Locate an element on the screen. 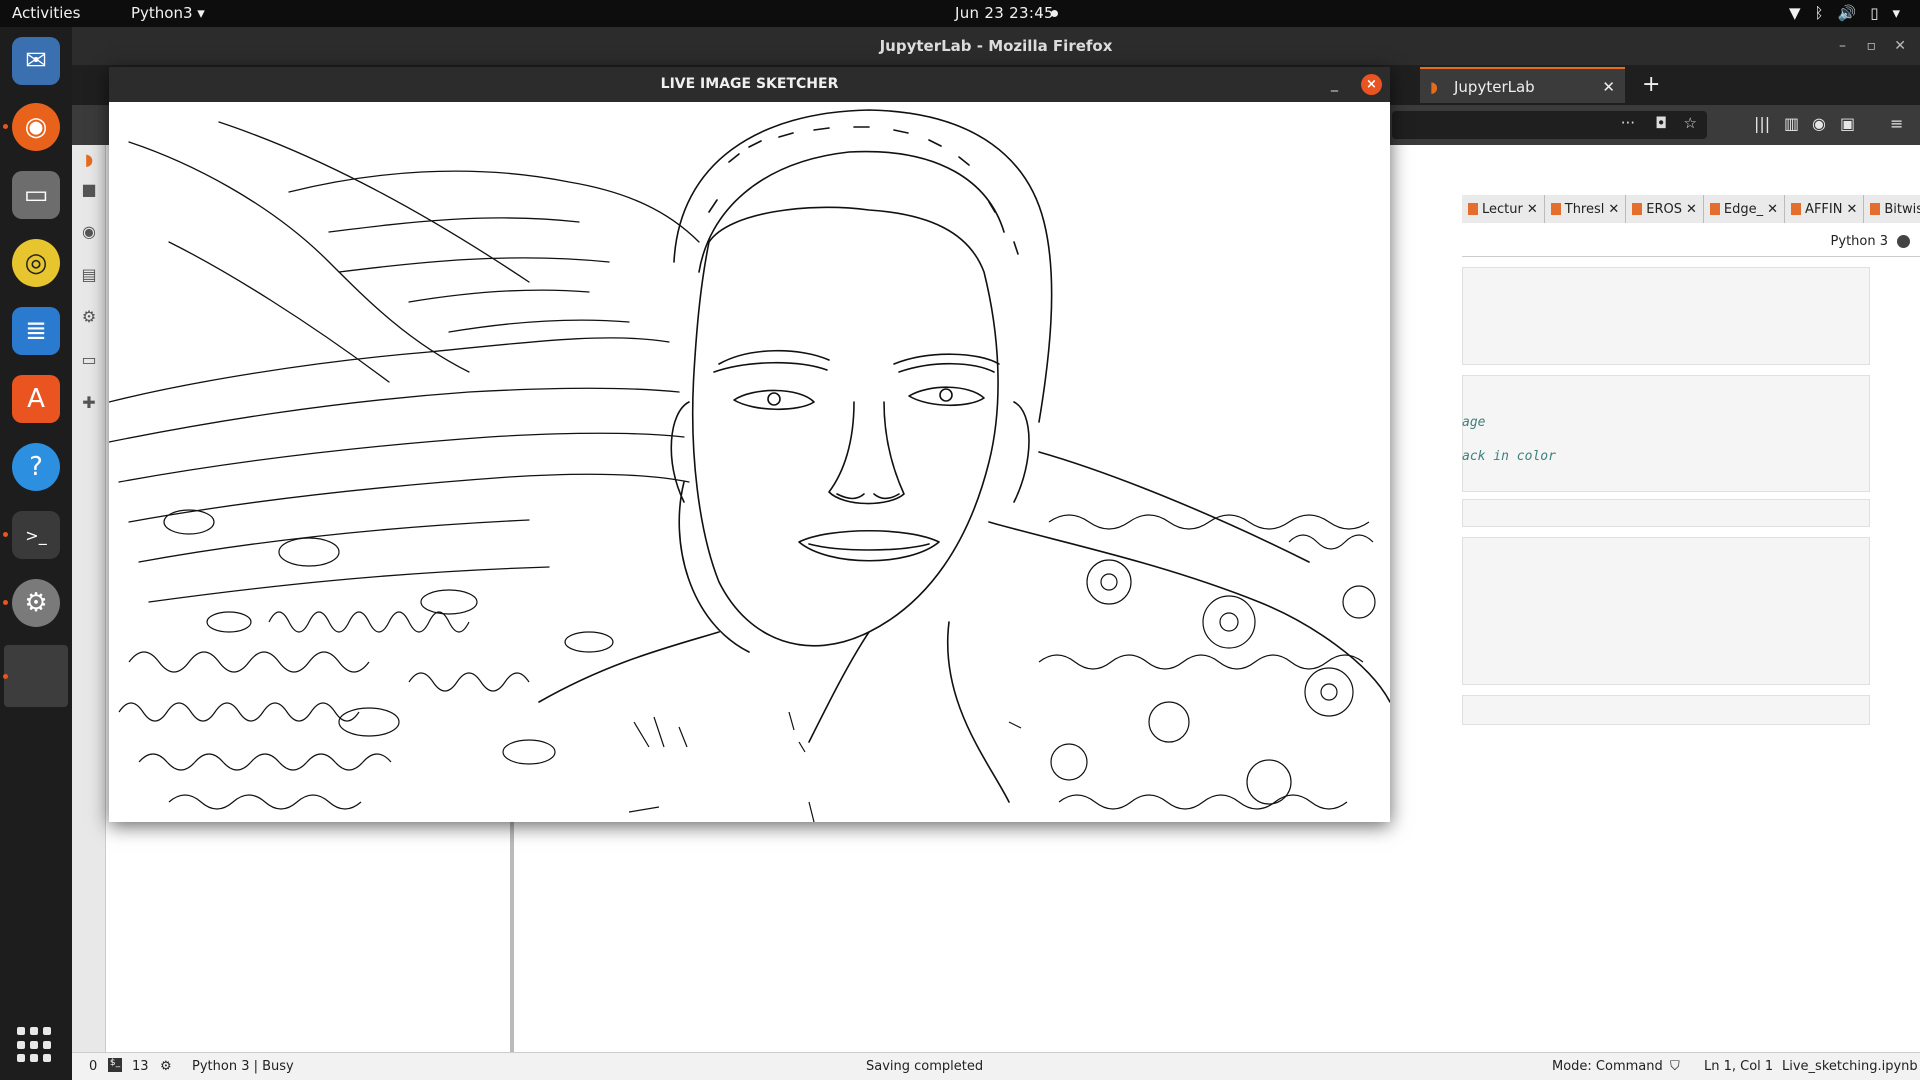 The width and height of the screenshot is (1920, 1080). jupyter-logo-icon: ◗ is located at coordinates (89, 159).